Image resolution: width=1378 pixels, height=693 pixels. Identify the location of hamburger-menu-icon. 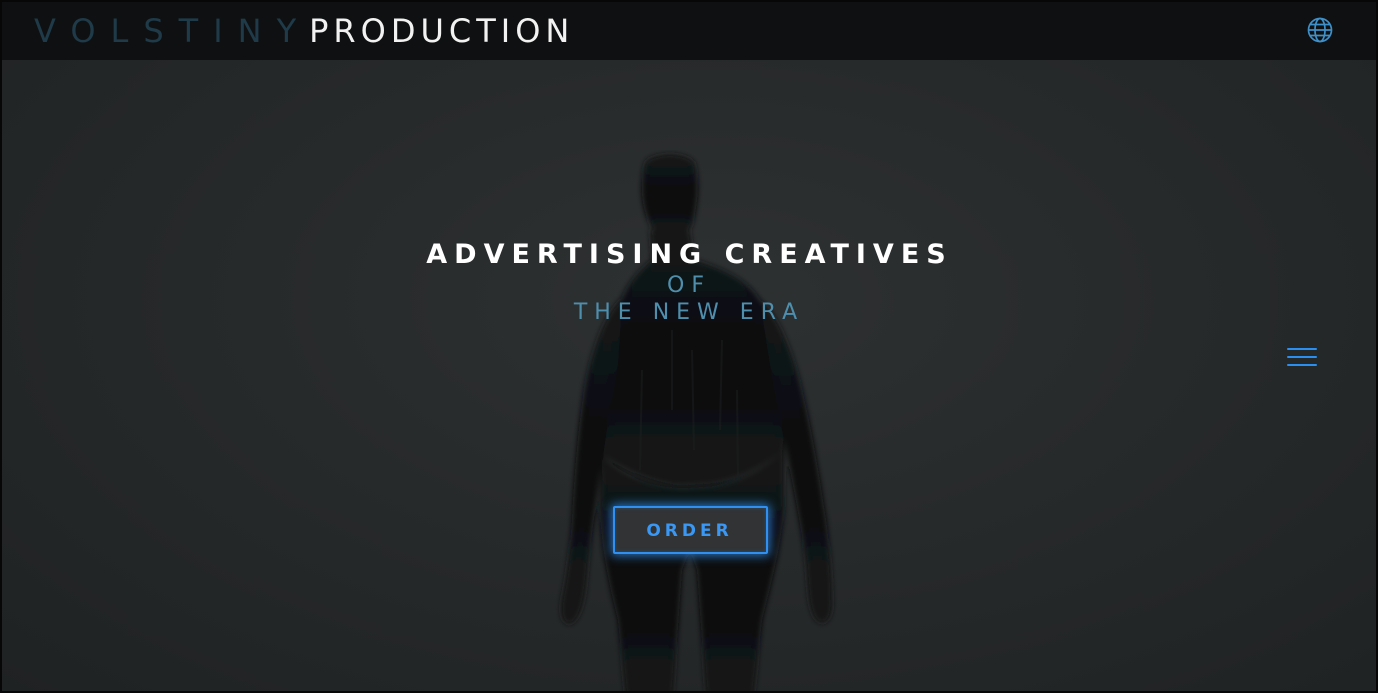
(1302, 358).